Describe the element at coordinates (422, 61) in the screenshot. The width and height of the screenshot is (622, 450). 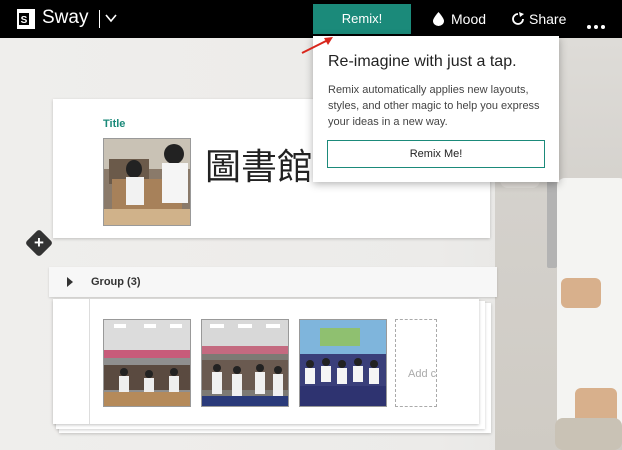
I see `popup-heading: Re-imagine with just a tap.` at that location.